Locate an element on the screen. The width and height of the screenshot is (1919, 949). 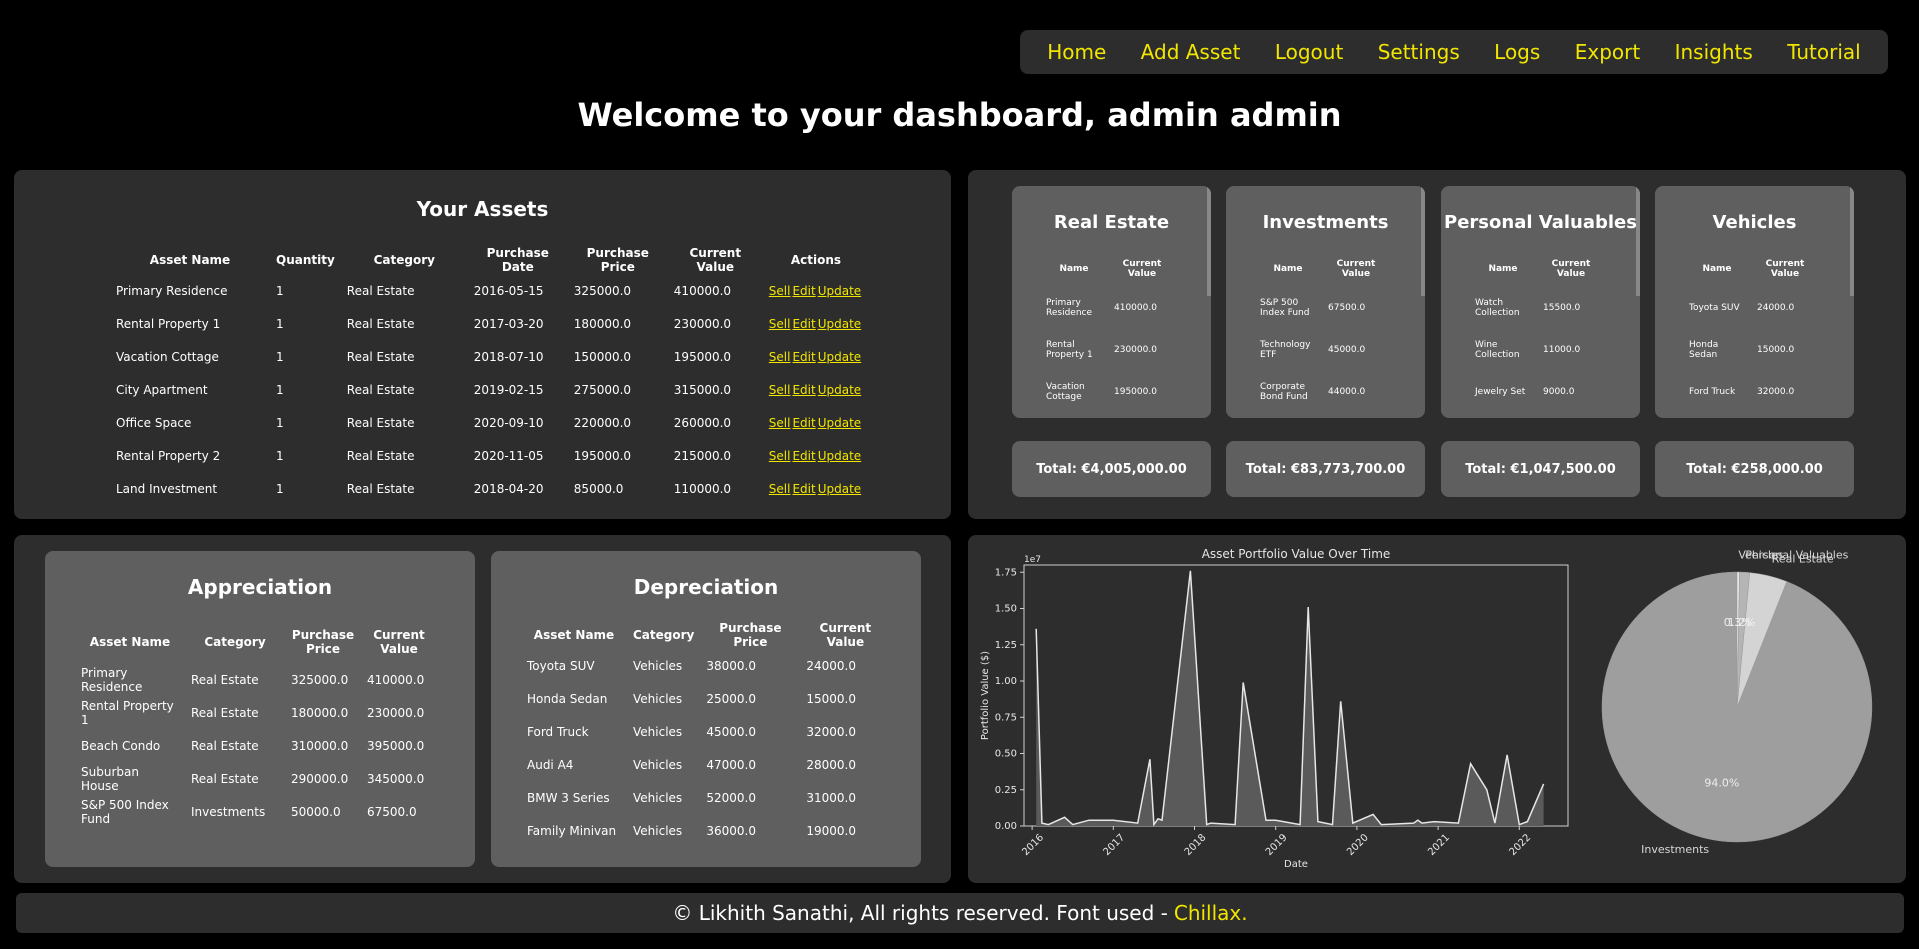
nav-home-link: Home is located at coordinates (1076, 52).